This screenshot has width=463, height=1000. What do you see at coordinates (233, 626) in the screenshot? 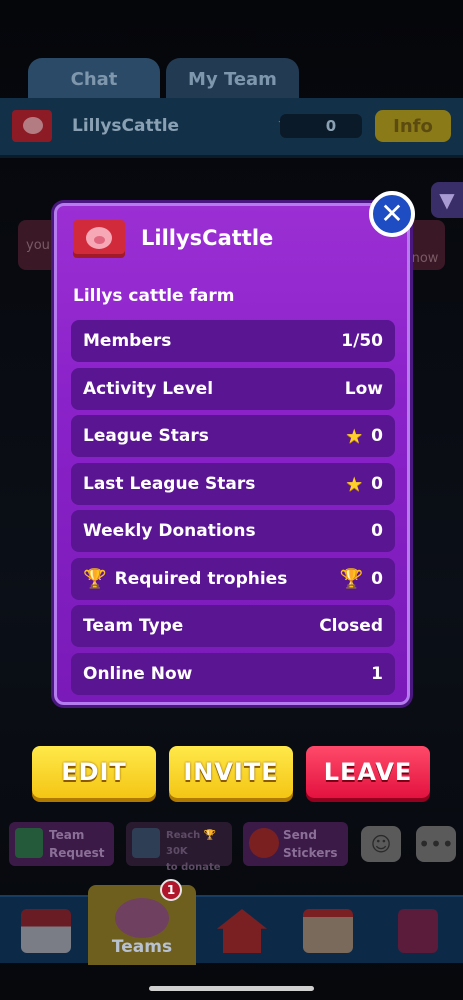
I see `stat-row-team-type: Team Type Closed` at bounding box center [233, 626].